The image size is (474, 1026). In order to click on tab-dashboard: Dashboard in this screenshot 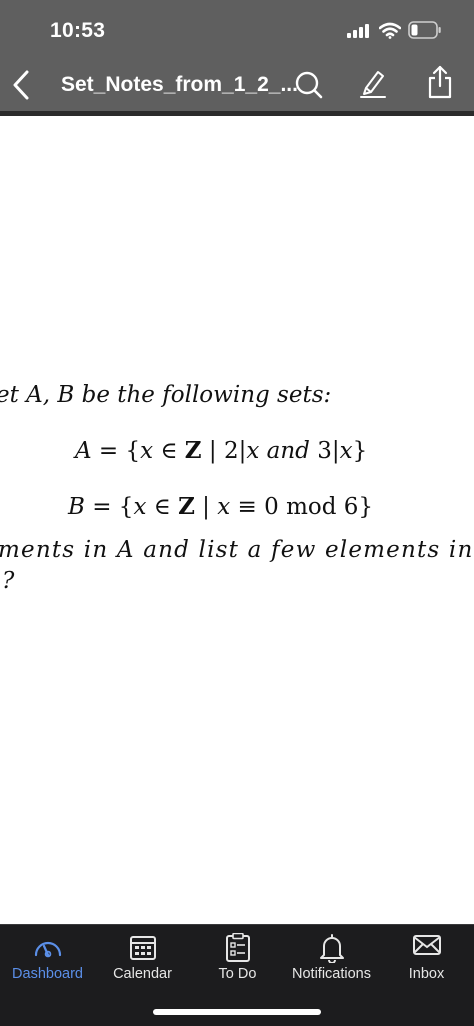, I will do `click(47, 965)`.